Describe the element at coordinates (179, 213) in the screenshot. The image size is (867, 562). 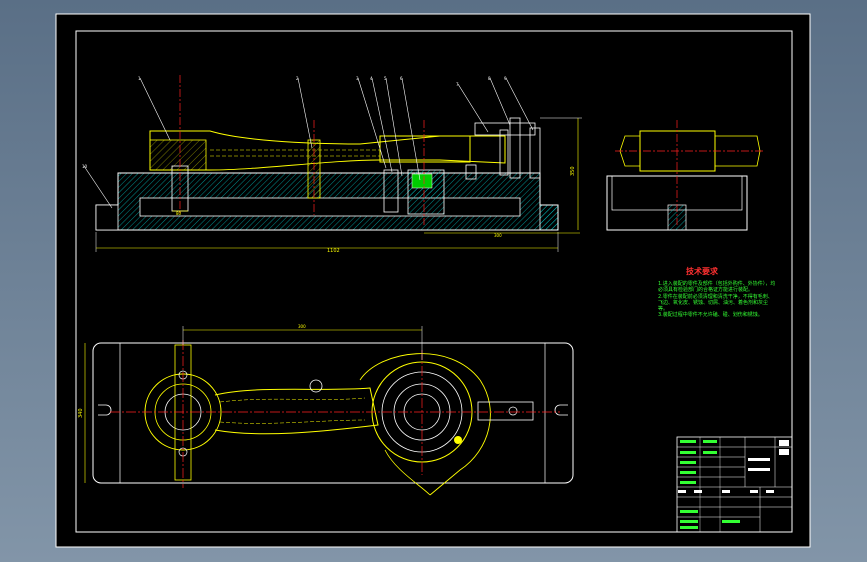
I see `dim-small-left: 80` at that location.